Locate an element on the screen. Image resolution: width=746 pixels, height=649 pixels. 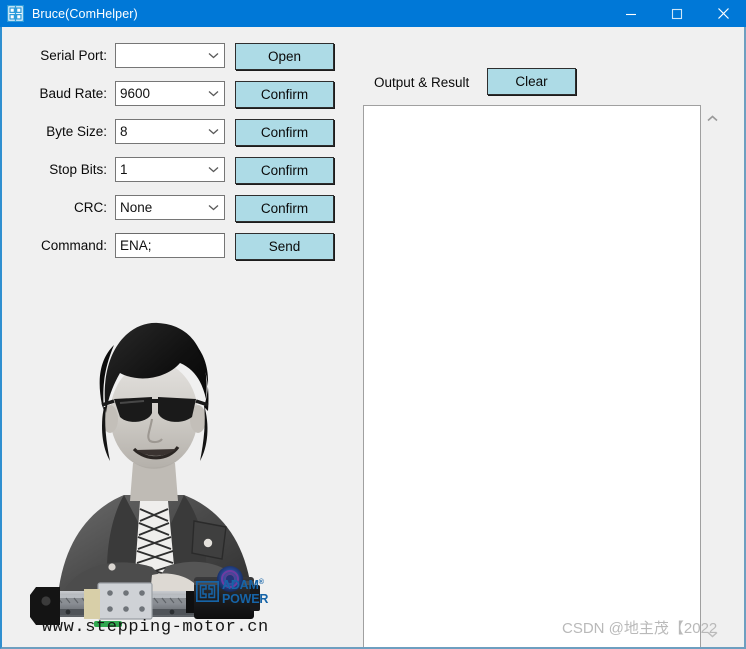
label-command: Command: is located at coordinates (73, 245).